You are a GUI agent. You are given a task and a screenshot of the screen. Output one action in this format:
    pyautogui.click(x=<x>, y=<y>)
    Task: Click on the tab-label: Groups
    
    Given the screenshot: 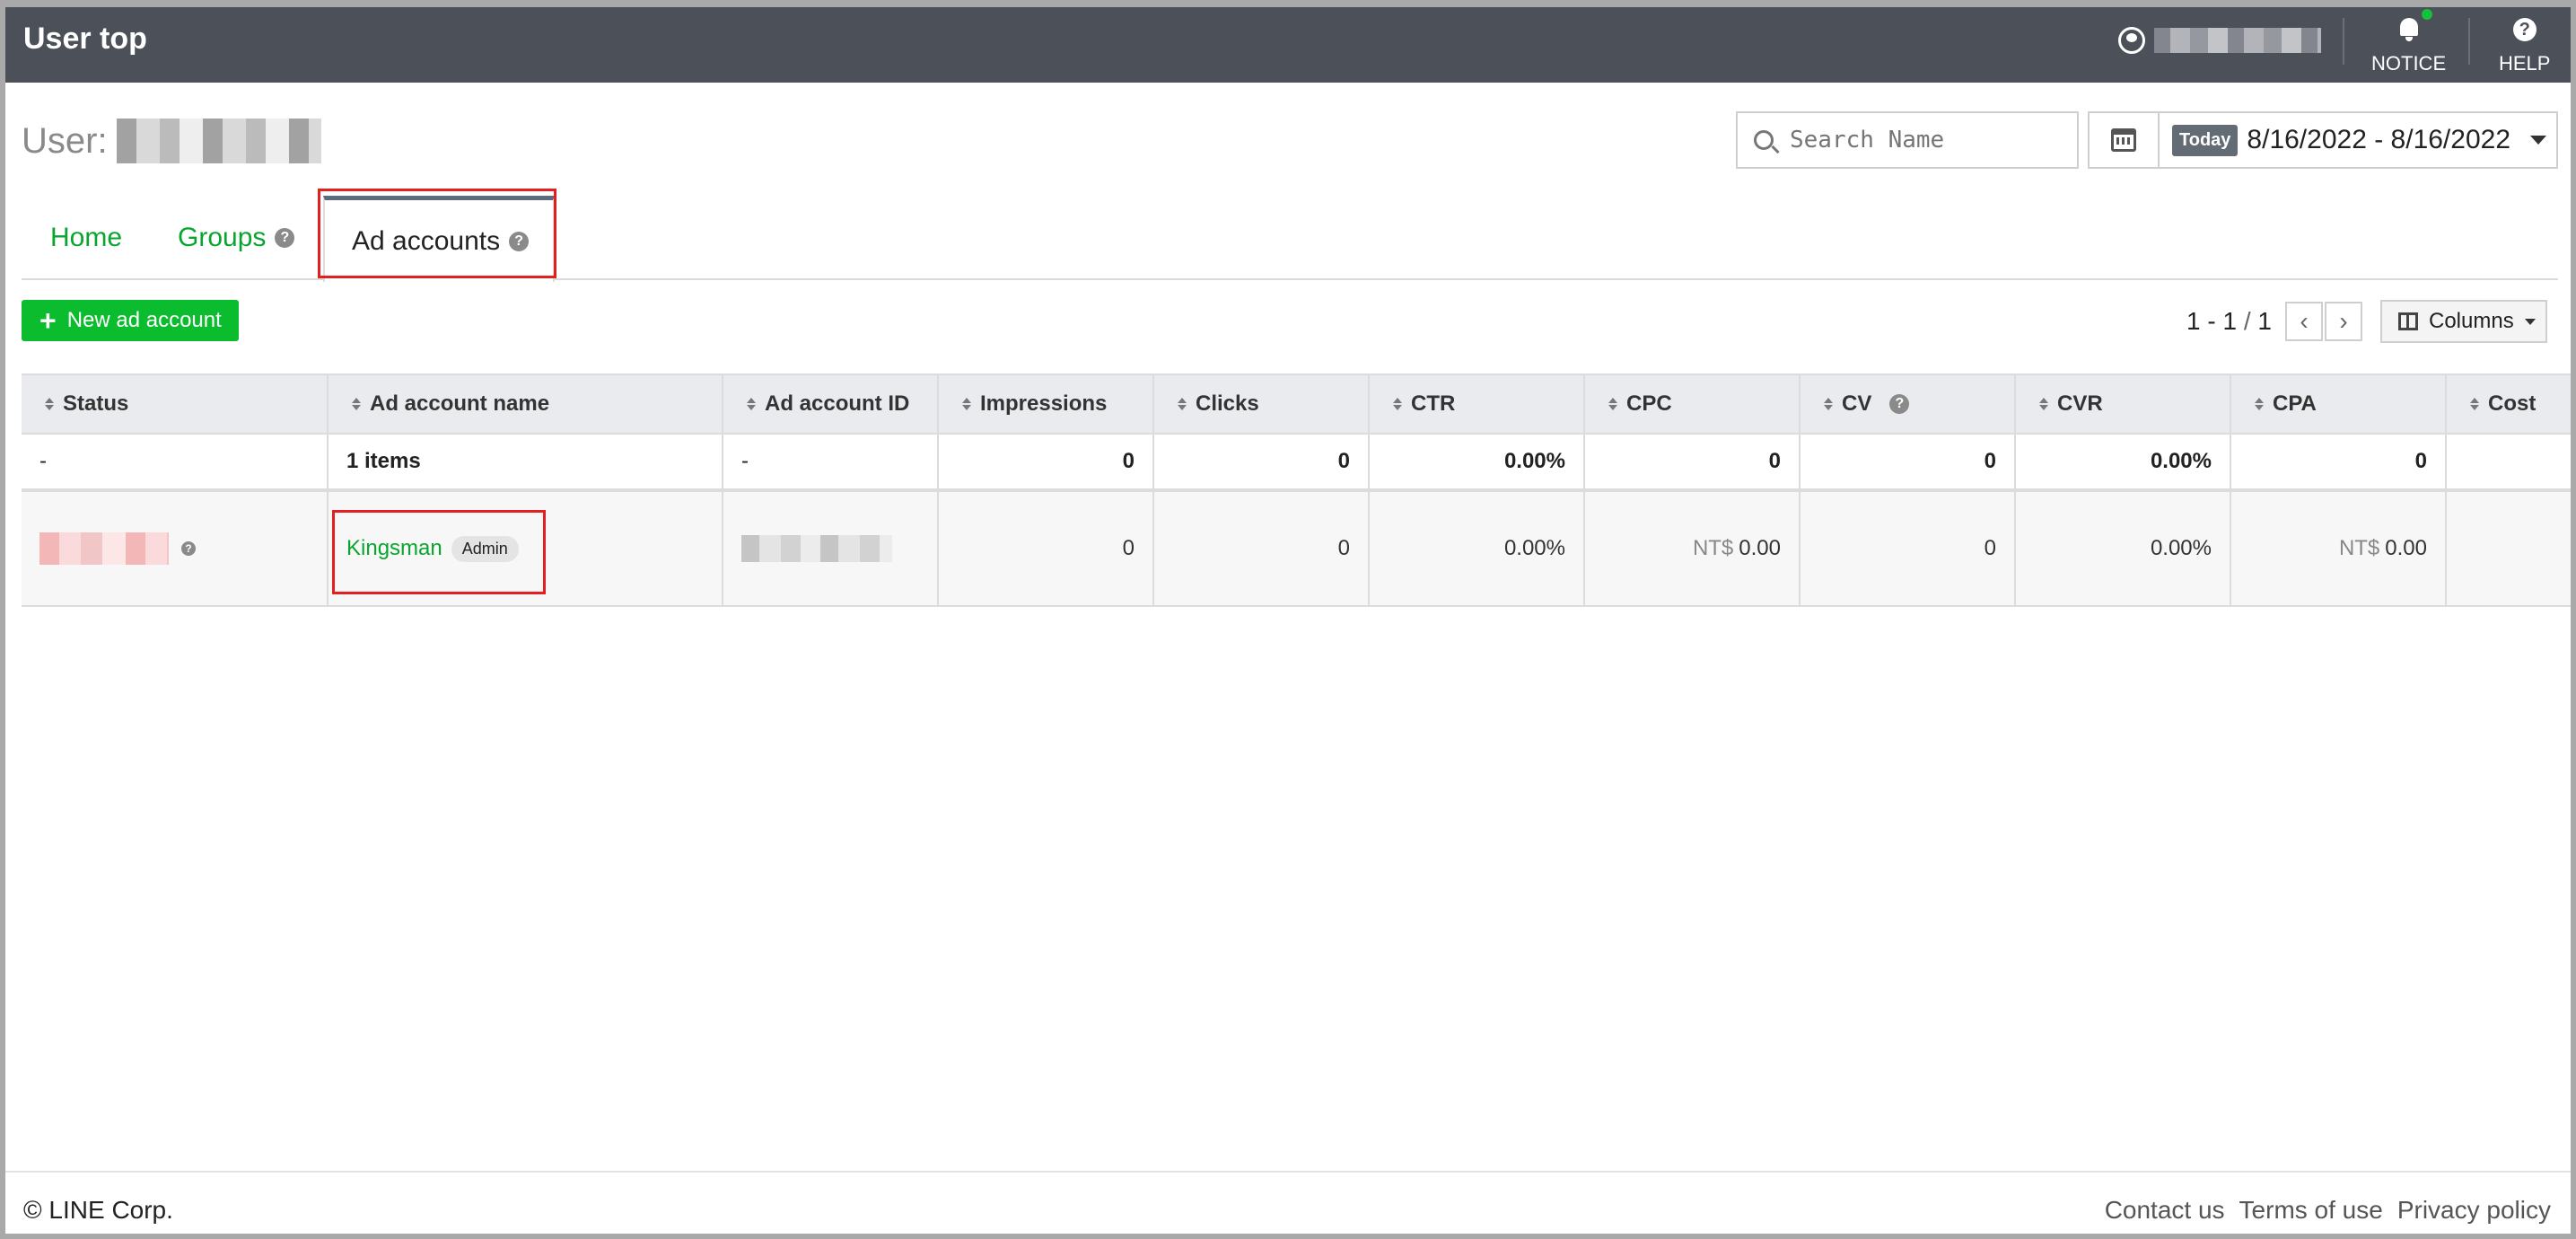 What is the action you would take?
    pyautogui.click(x=222, y=237)
    